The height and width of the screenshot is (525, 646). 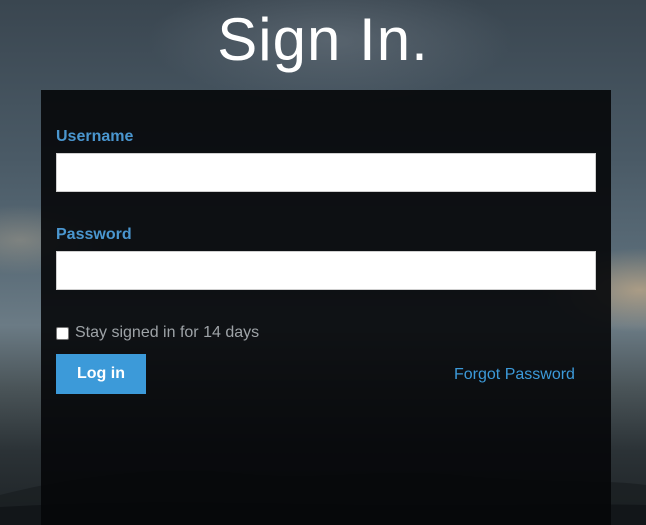 What do you see at coordinates (95, 136) in the screenshot?
I see `username-label: Username` at bounding box center [95, 136].